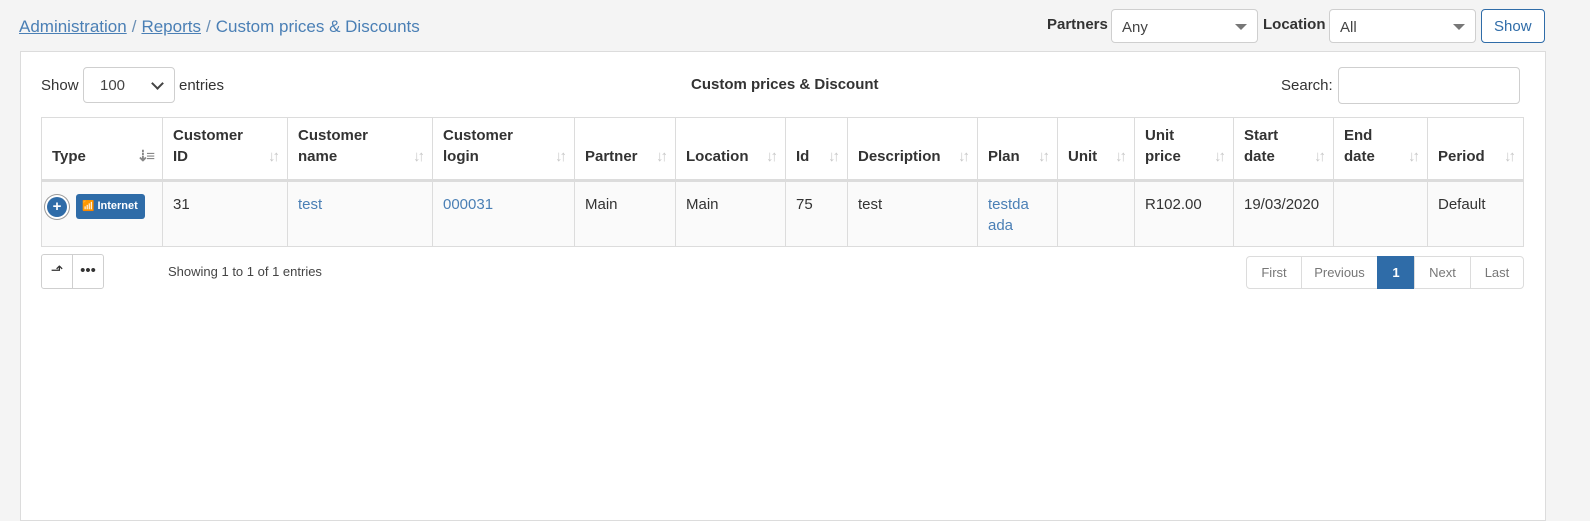 The image size is (1590, 521). I want to click on show-button: Show, so click(1513, 26).